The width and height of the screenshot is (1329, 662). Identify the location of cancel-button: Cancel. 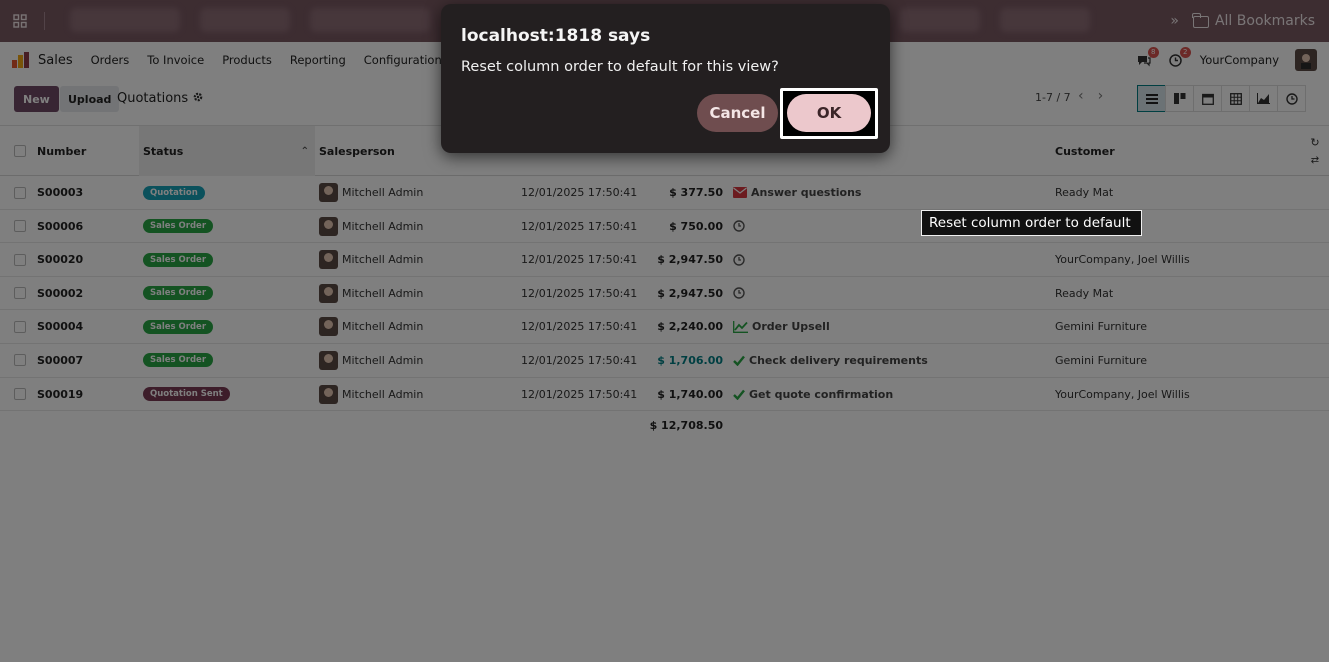
(737, 113).